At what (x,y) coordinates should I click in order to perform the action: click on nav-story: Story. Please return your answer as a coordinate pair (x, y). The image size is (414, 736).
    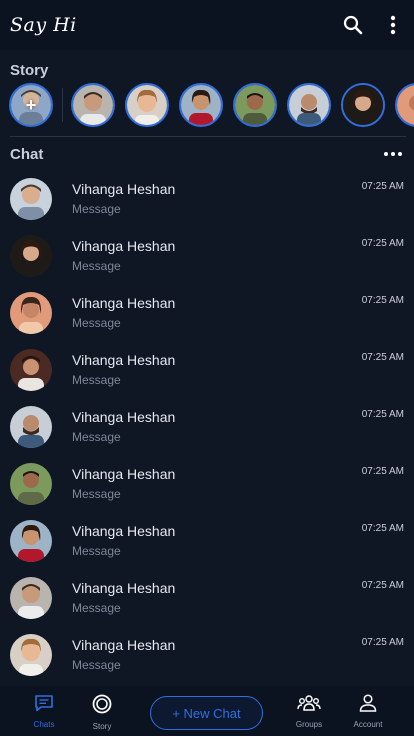
    Looking at the image, I should click on (102, 712).